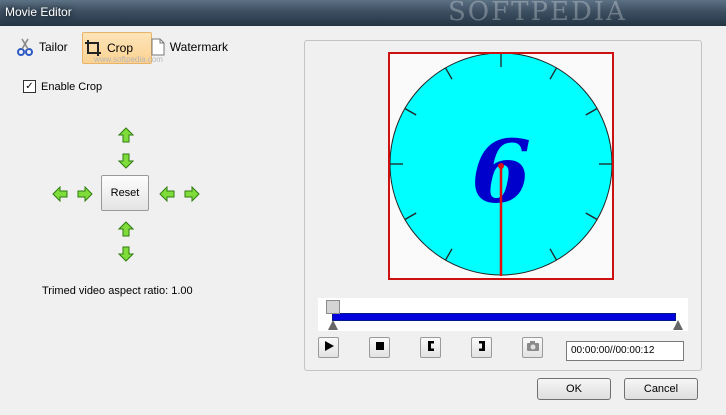 The width and height of the screenshot is (726, 415). I want to click on ok-button: OK, so click(574, 389).